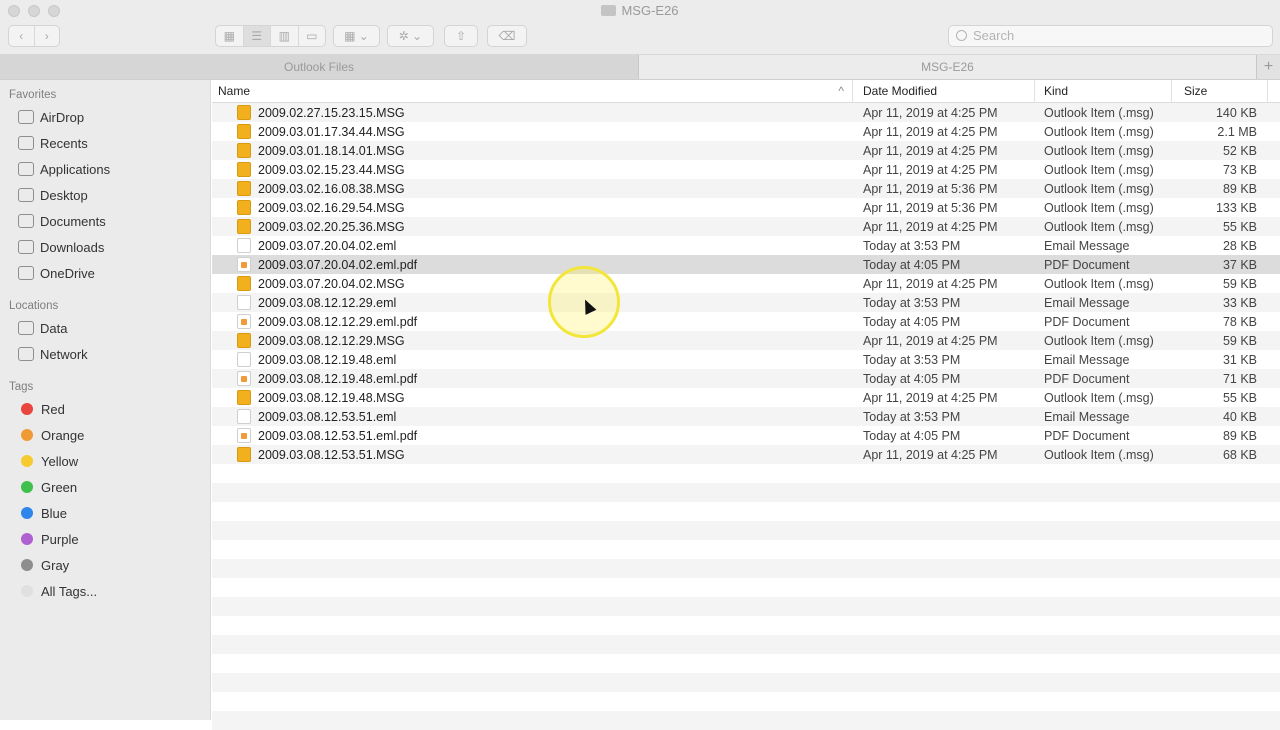 The width and height of the screenshot is (1280, 730). Describe the element at coordinates (48, 539) in the screenshot. I see `sidebar-tag-purple: Purple` at that location.